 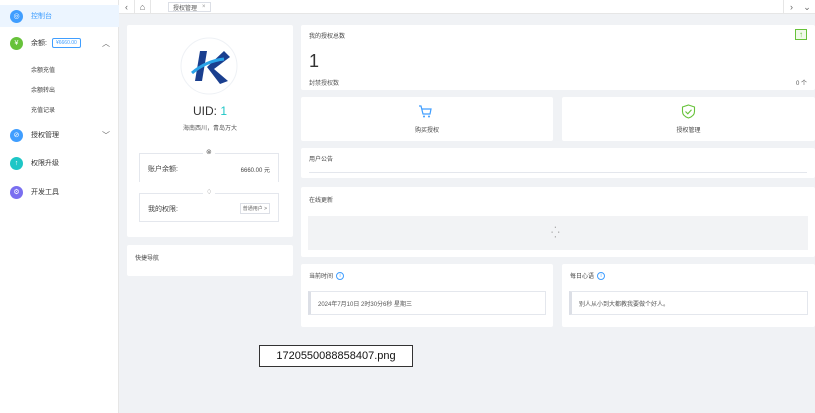 I want to click on account-balance-value: 6660.00 元, so click(x=255, y=171).